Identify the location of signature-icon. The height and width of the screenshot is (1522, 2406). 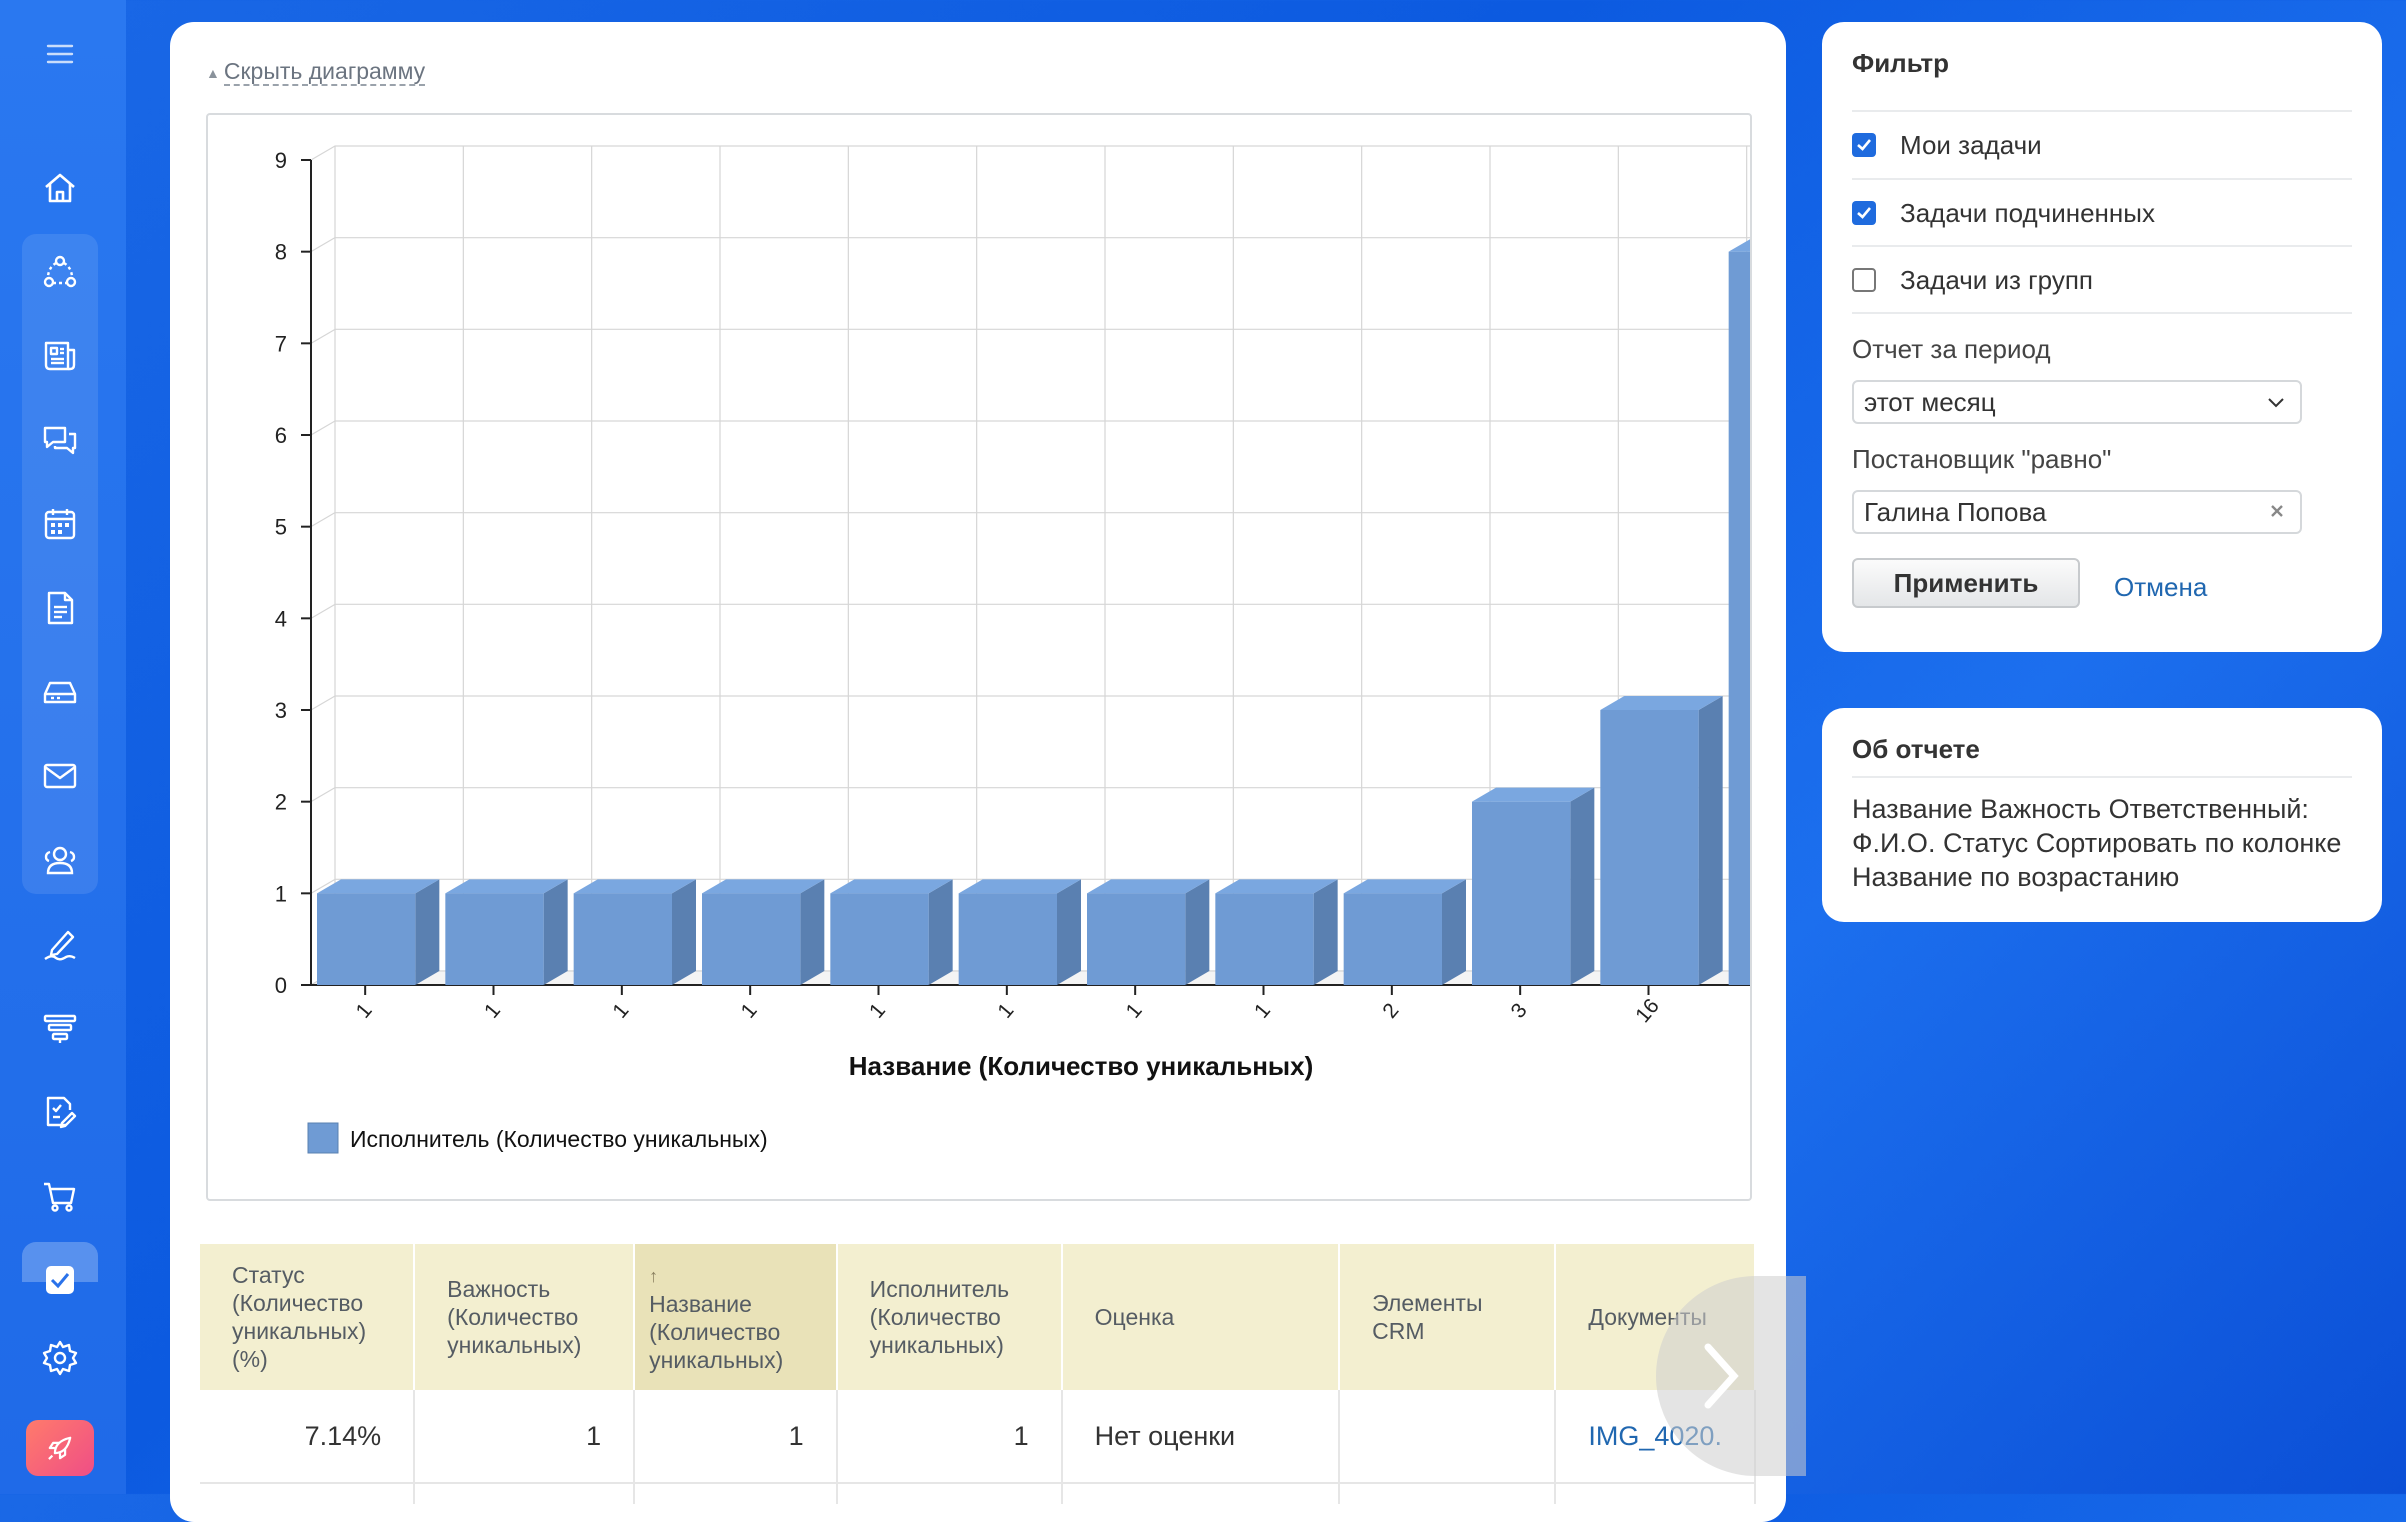
(60, 944).